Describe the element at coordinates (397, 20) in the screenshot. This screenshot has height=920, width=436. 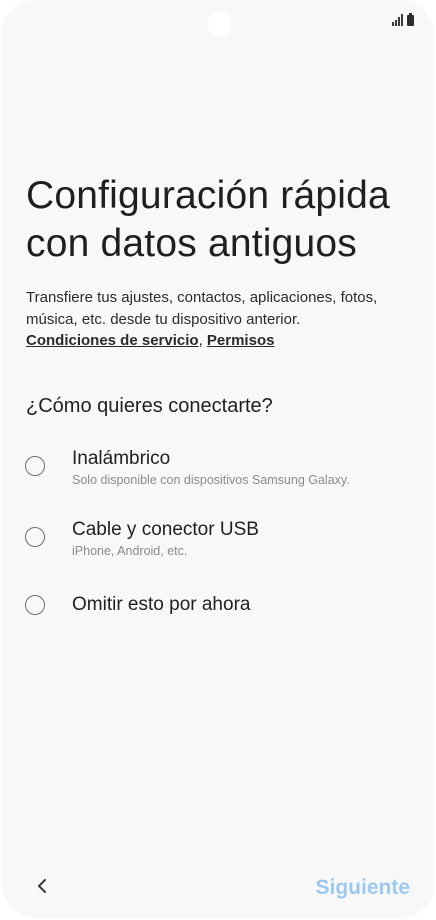
I see `signal-icon` at that location.